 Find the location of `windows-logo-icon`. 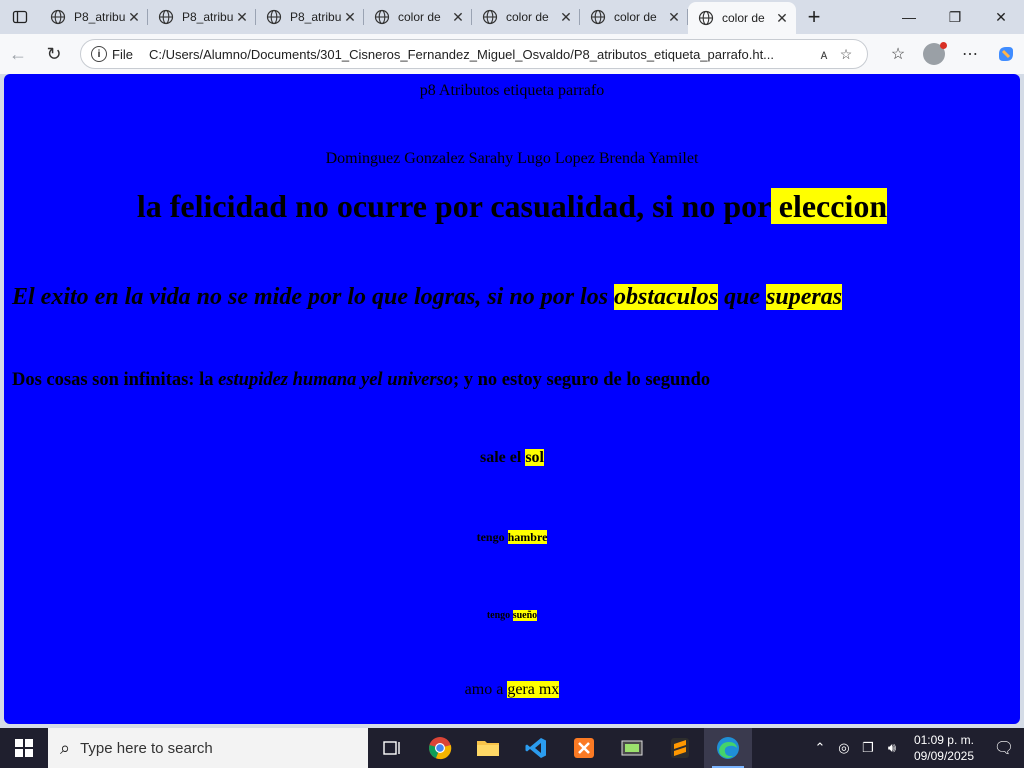

windows-logo-icon is located at coordinates (24, 748).